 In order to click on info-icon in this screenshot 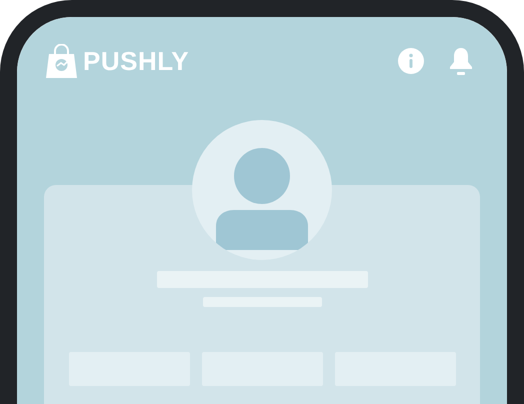, I will do `click(411, 61)`.